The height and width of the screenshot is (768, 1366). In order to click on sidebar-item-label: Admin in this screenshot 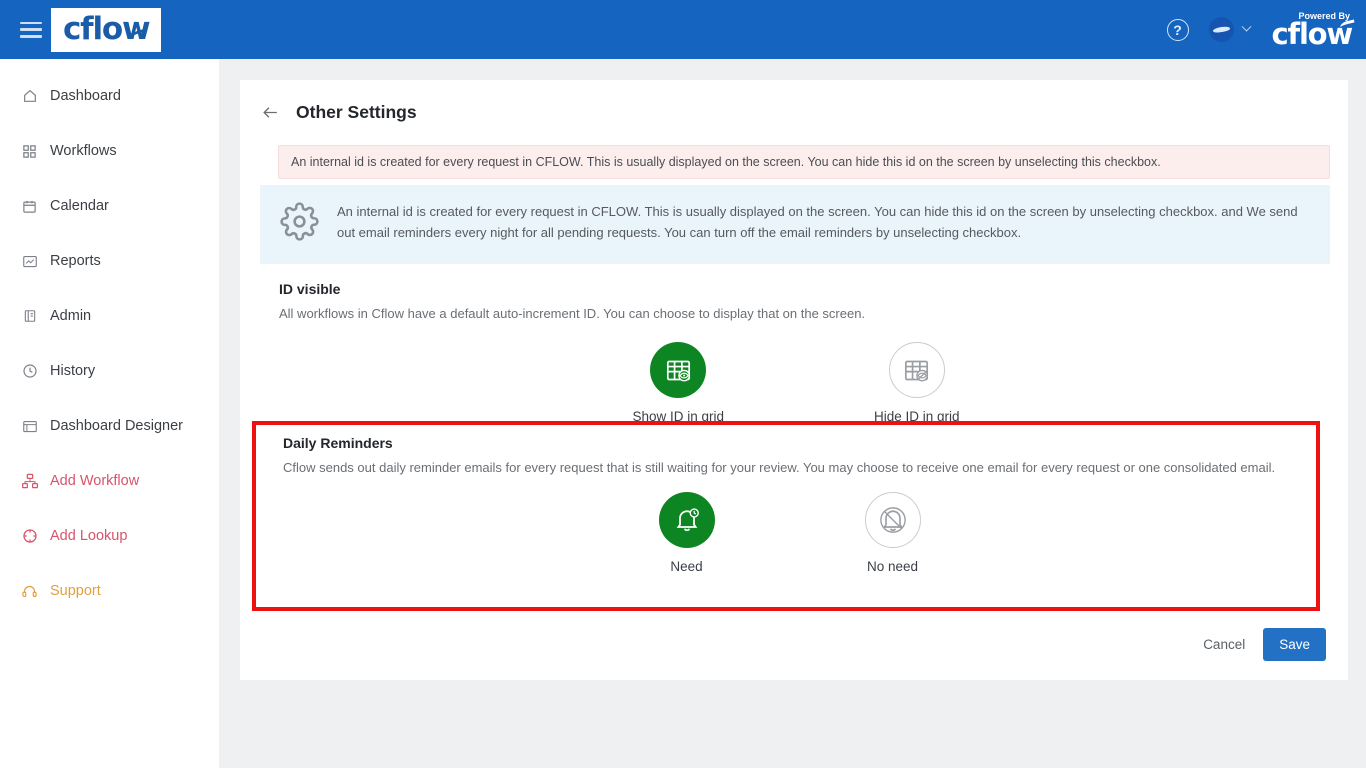, I will do `click(71, 316)`.